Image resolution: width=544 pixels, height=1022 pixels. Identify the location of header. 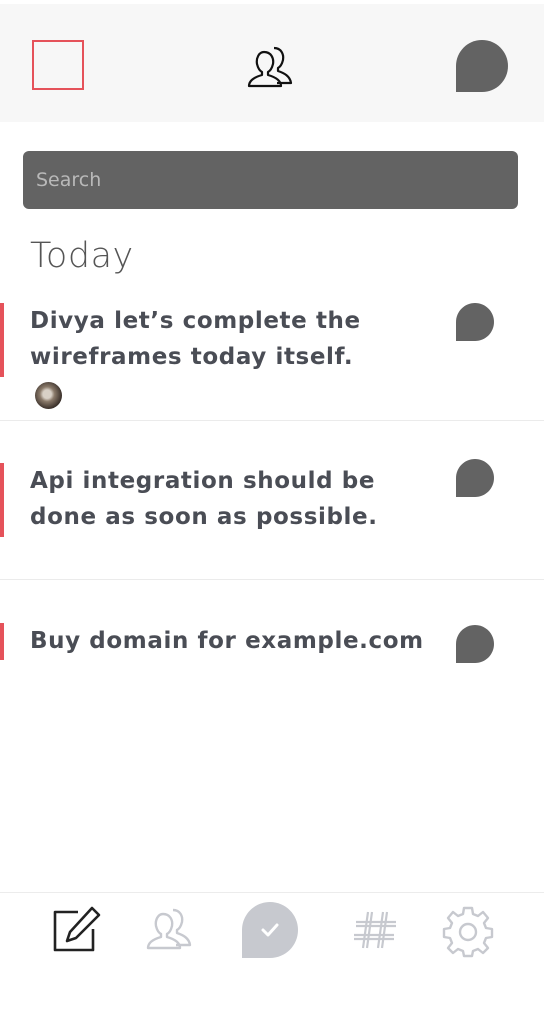
(272, 63).